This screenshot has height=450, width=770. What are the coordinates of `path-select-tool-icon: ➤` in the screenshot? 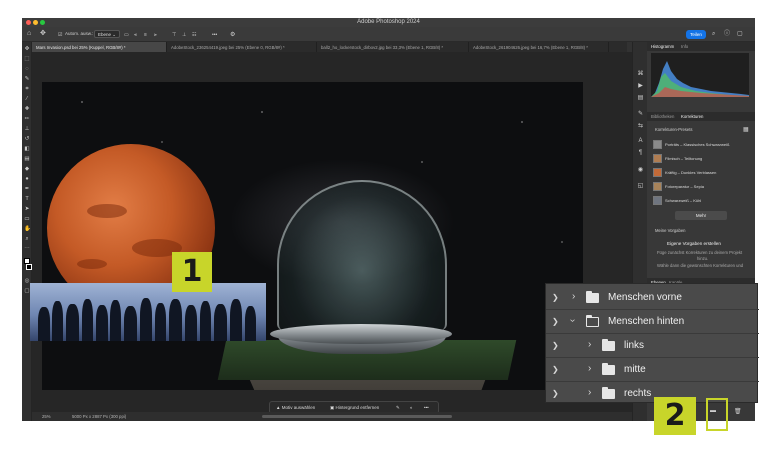 It's located at (27, 209).